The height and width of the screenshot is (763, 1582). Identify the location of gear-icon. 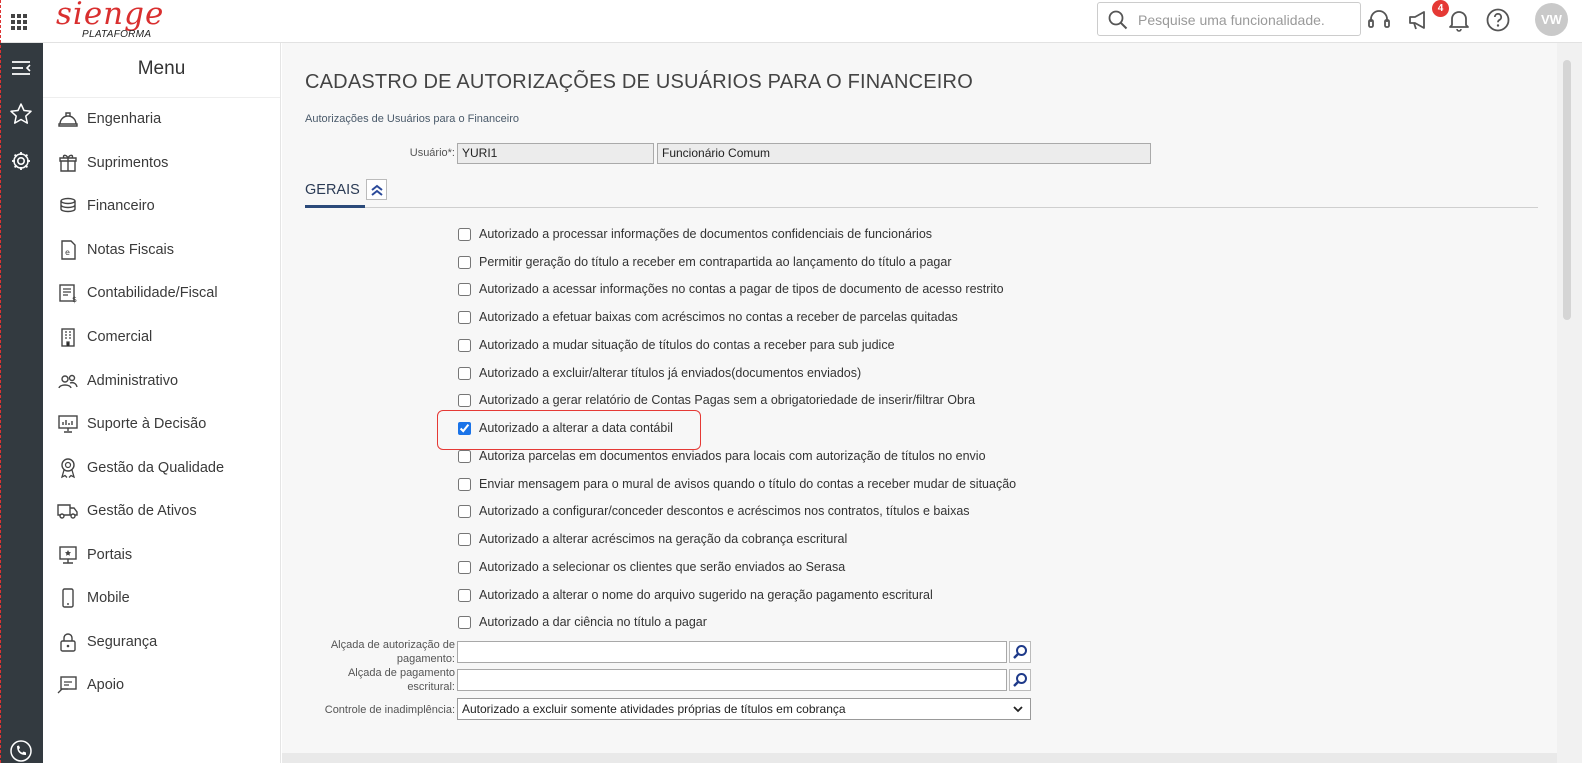
(21, 161).